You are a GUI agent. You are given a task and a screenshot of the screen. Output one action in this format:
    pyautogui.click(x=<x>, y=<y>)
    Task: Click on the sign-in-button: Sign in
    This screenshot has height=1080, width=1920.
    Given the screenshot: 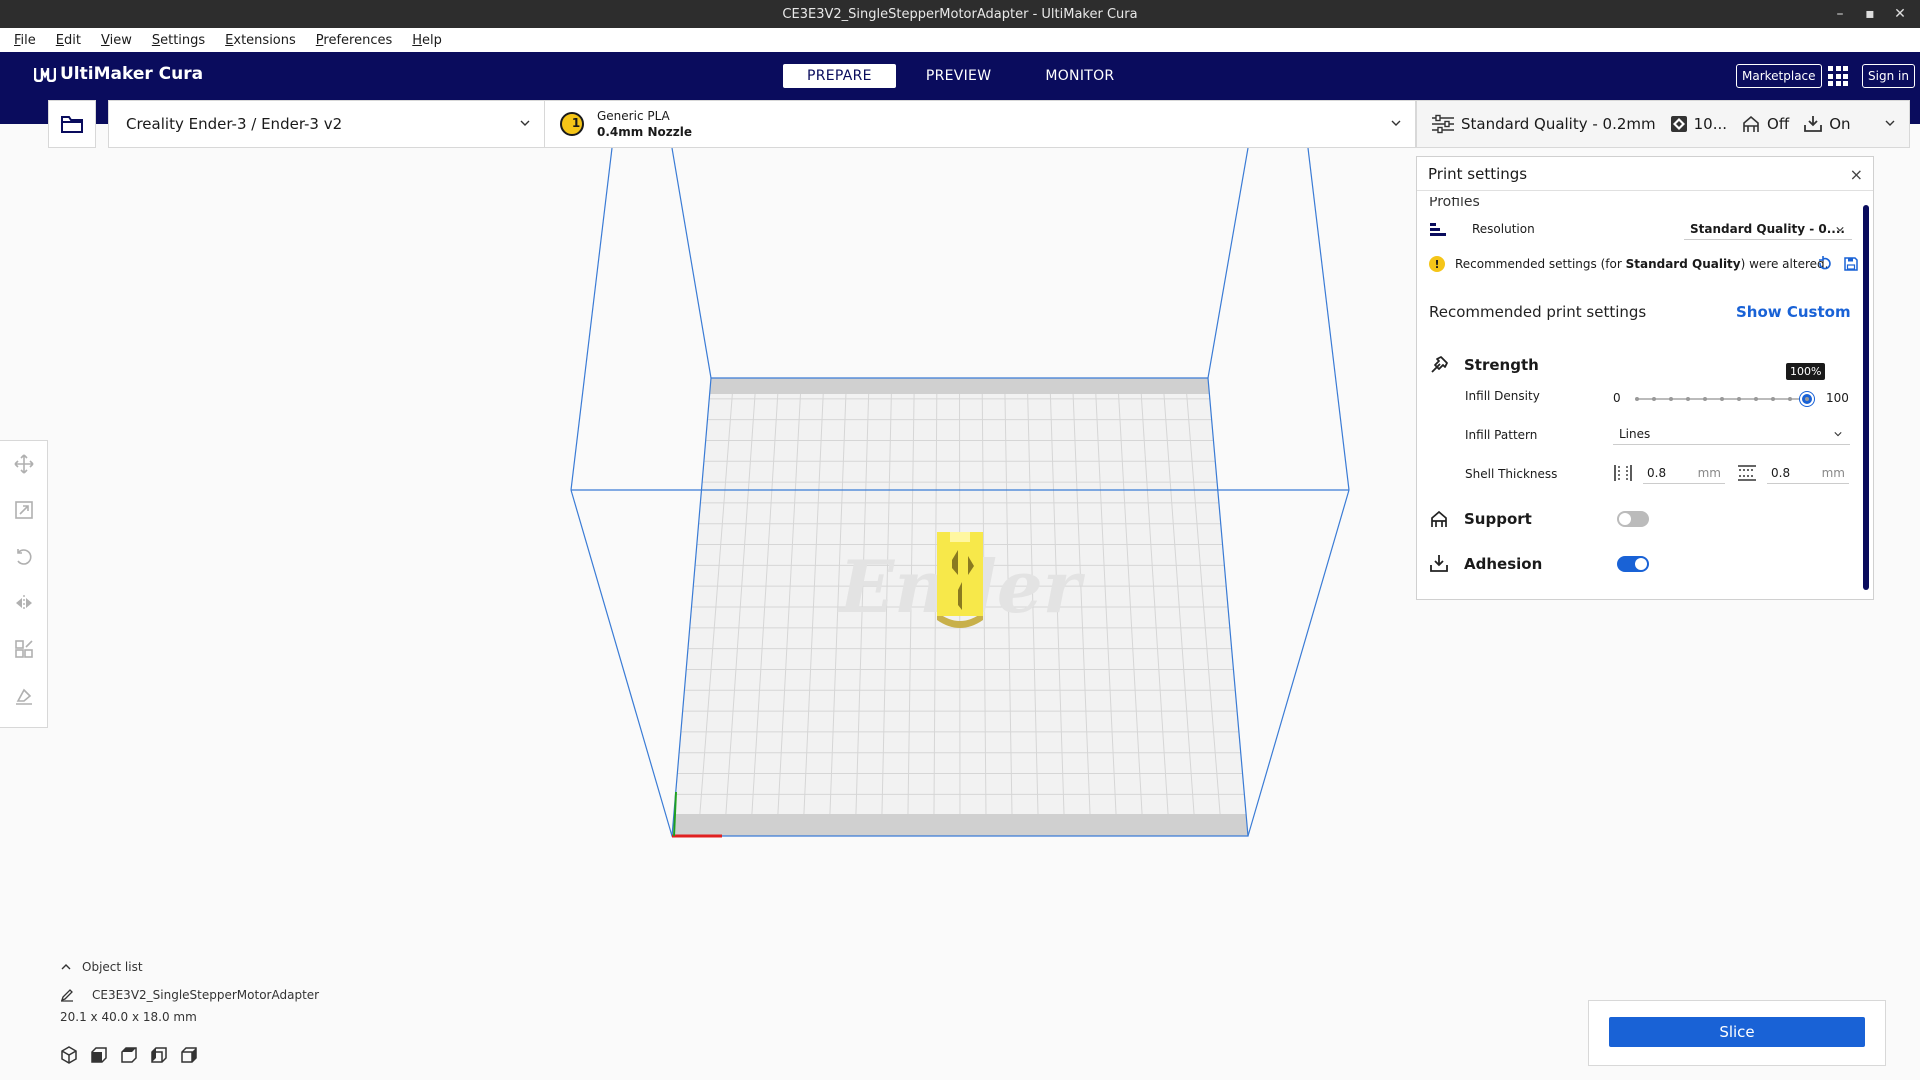 What is the action you would take?
    pyautogui.click(x=1888, y=76)
    